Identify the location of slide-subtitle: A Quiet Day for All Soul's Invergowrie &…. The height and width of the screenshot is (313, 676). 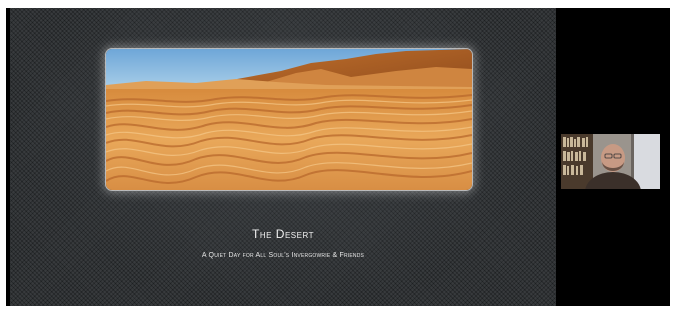
(283, 255).